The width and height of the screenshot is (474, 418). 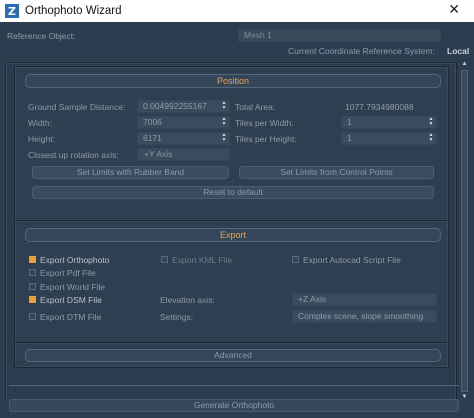 I want to click on dtm-label: Export DTM File, so click(x=71, y=317).